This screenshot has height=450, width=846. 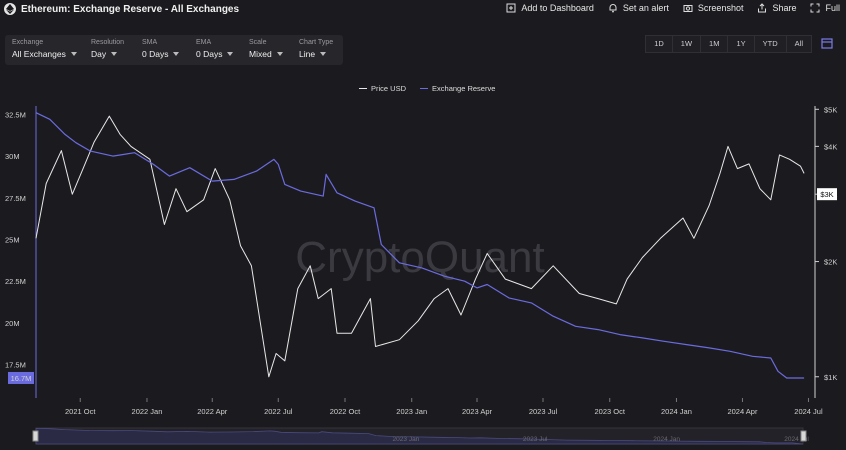 What do you see at coordinates (742, 411) in the screenshot?
I see `x-tick-label: 2024 Apr` at bounding box center [742, 411].